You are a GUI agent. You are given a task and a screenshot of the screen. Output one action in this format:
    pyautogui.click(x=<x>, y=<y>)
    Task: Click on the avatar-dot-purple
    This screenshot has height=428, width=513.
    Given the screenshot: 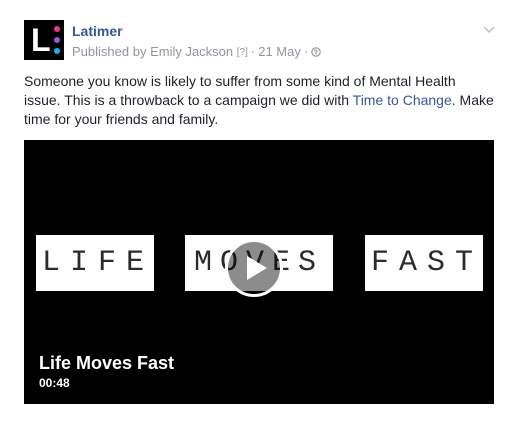 What is the action you would take?
    pyautogui.click(x=57, y=40)
    